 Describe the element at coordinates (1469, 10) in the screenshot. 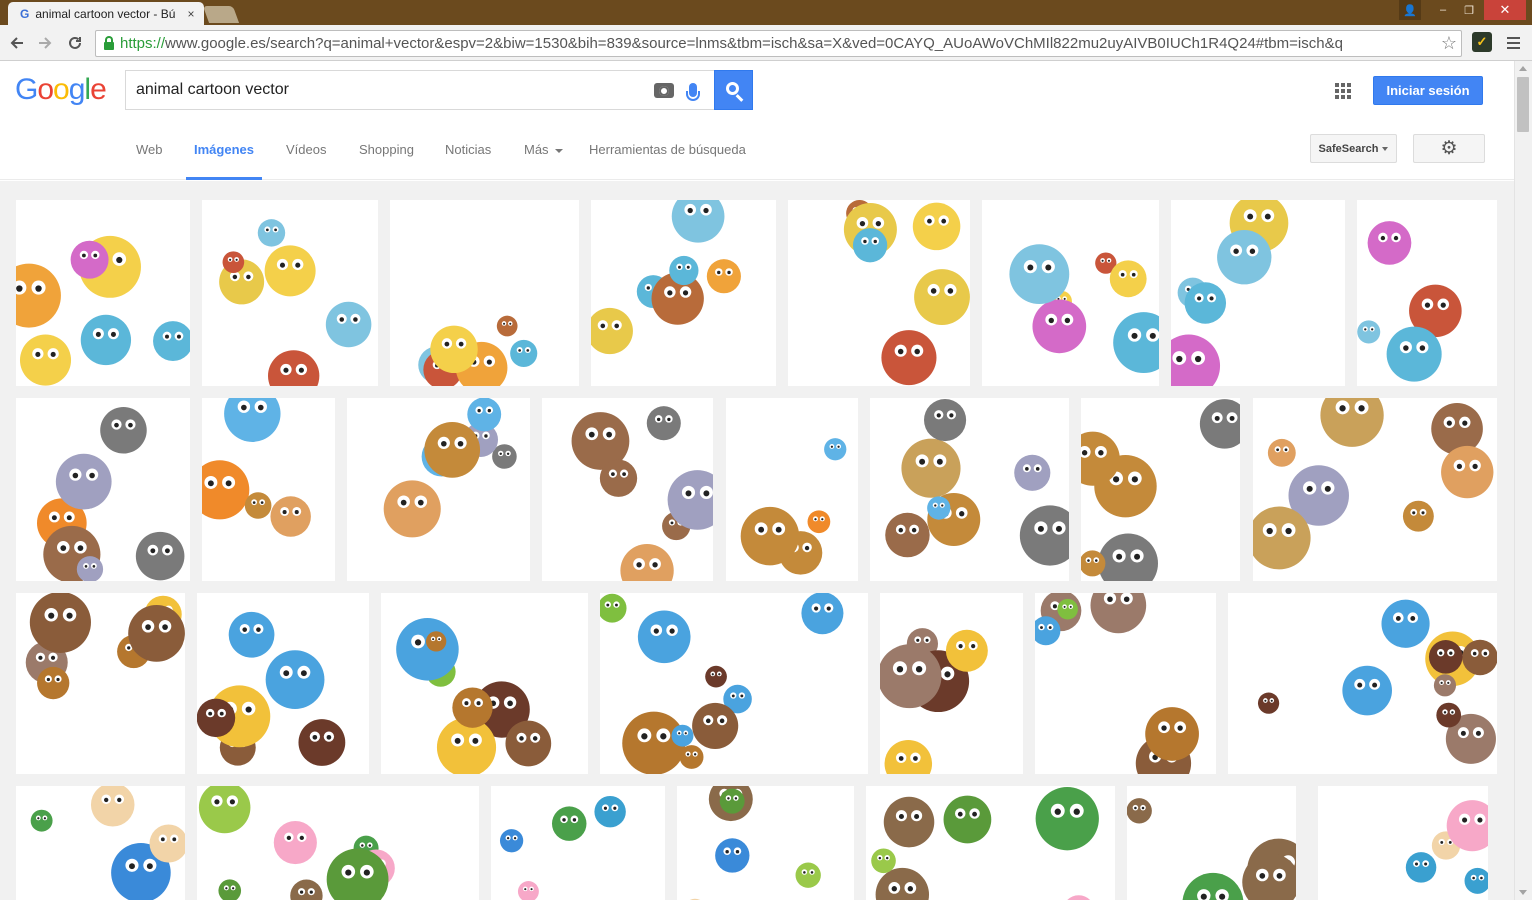

I see `maximize-button: ❐` at that location.